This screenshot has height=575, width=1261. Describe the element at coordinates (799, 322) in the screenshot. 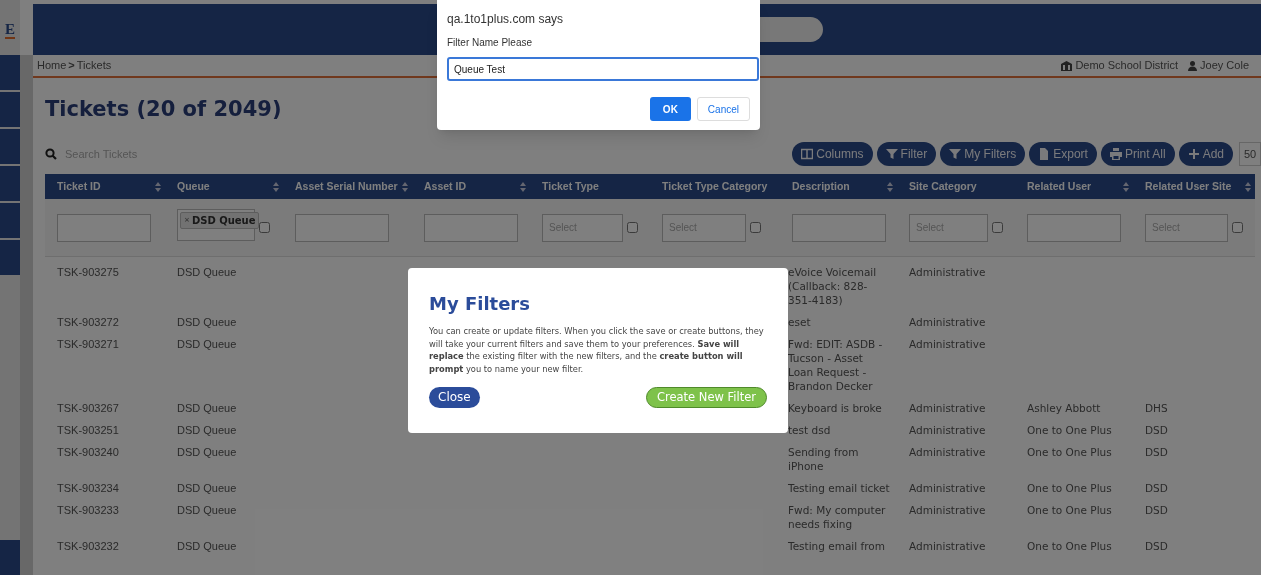

I see `table-cell: eset` at that location.